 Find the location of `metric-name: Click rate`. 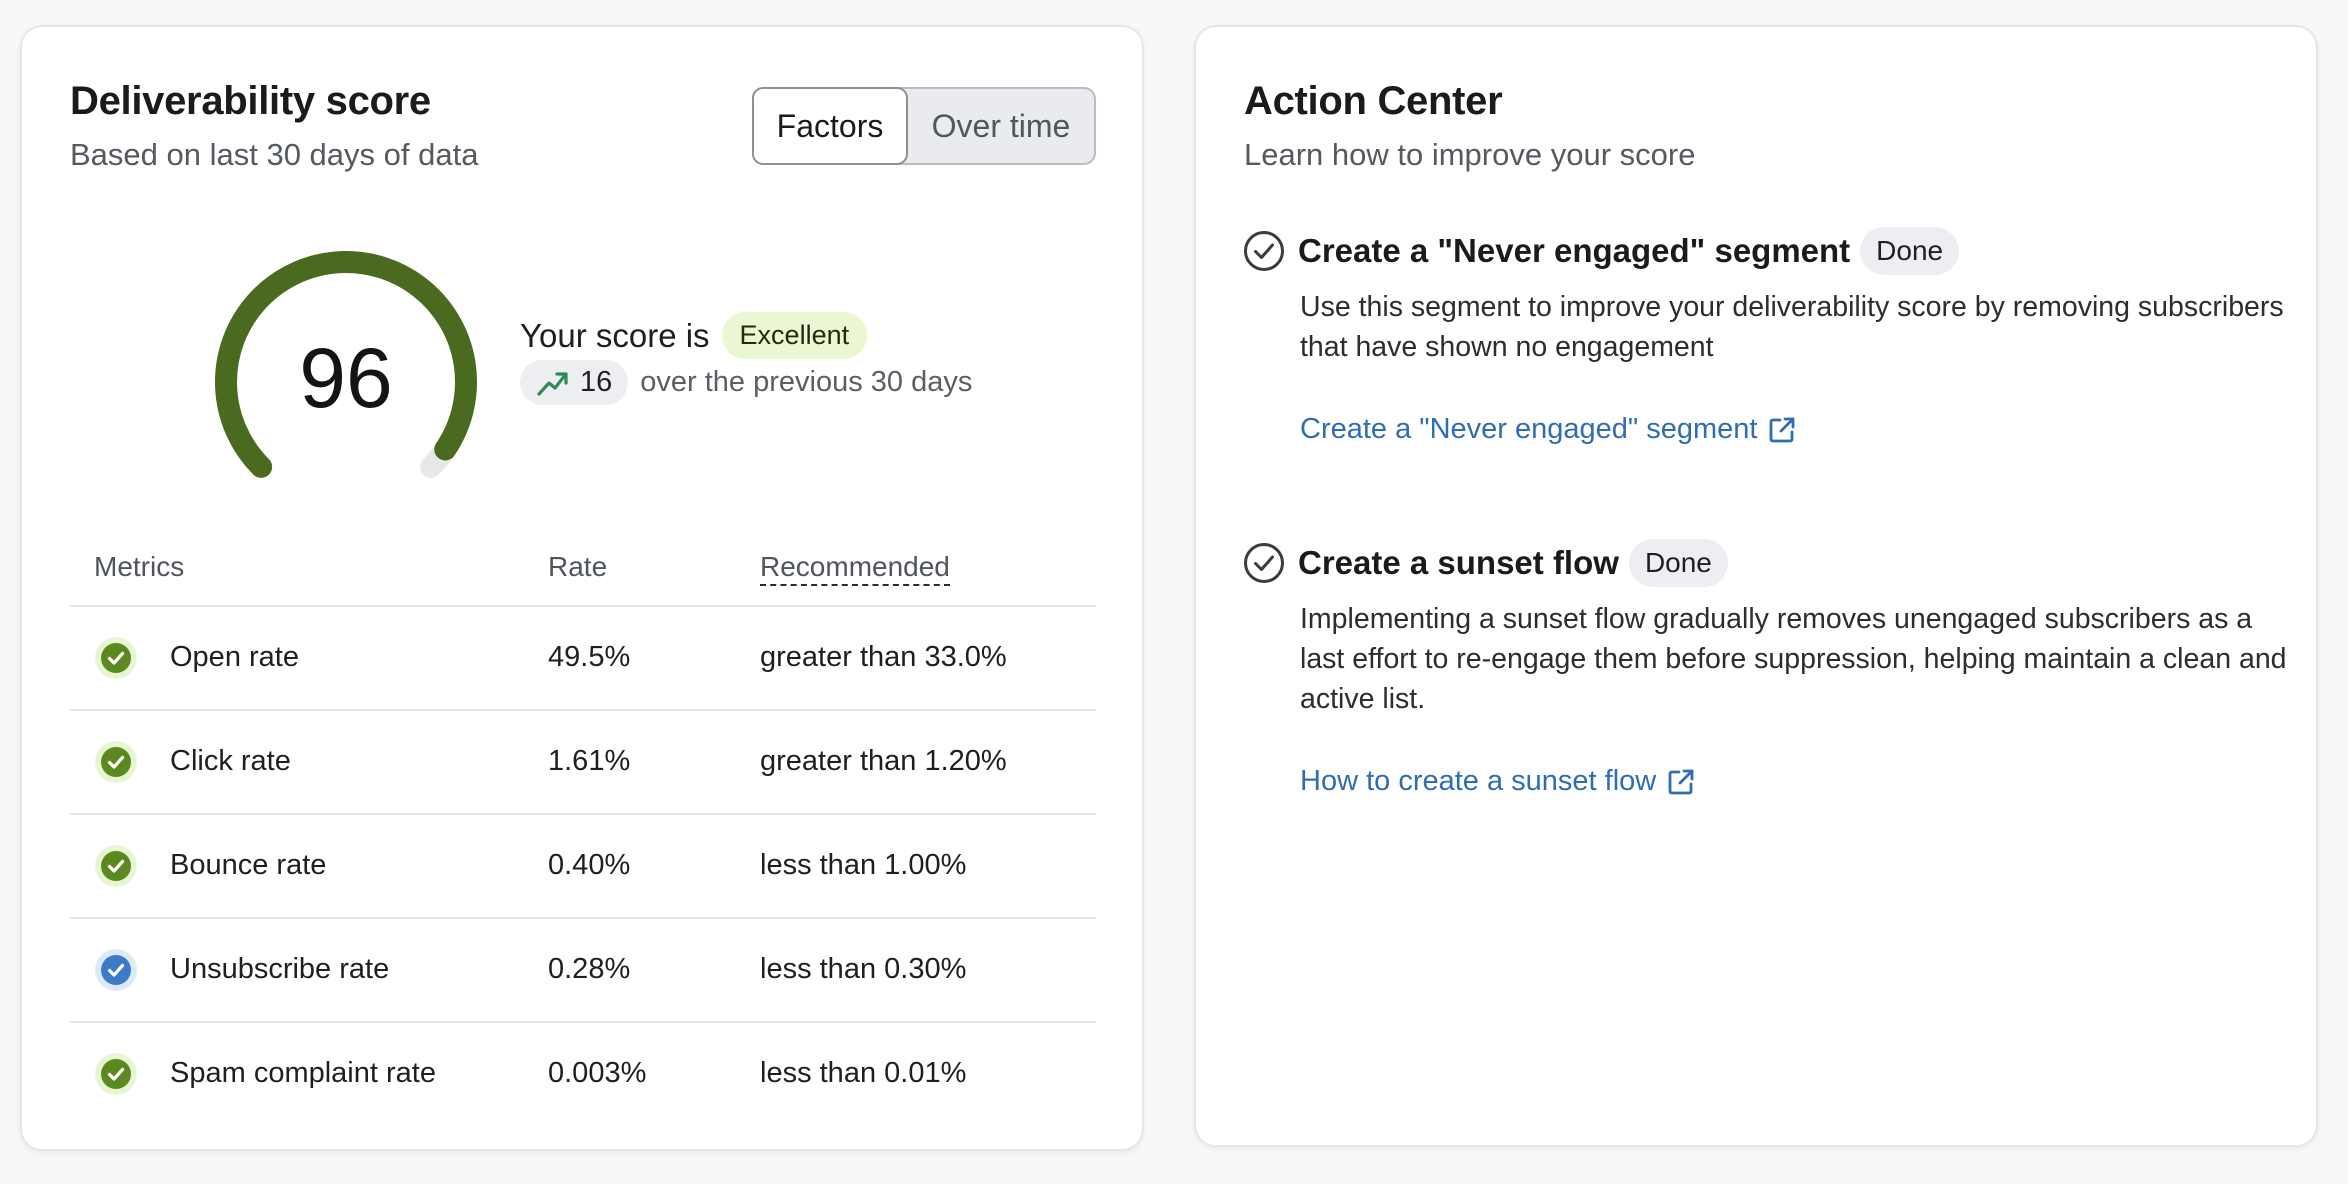

metric-name: Click rate is located at coordinates (230, 761).